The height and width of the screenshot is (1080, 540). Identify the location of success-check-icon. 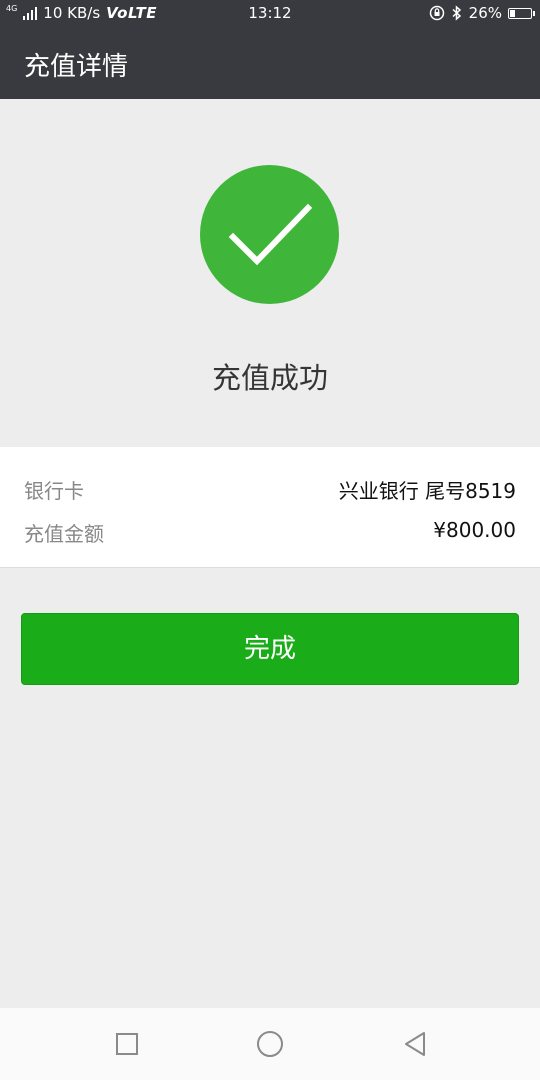
(269, 234).